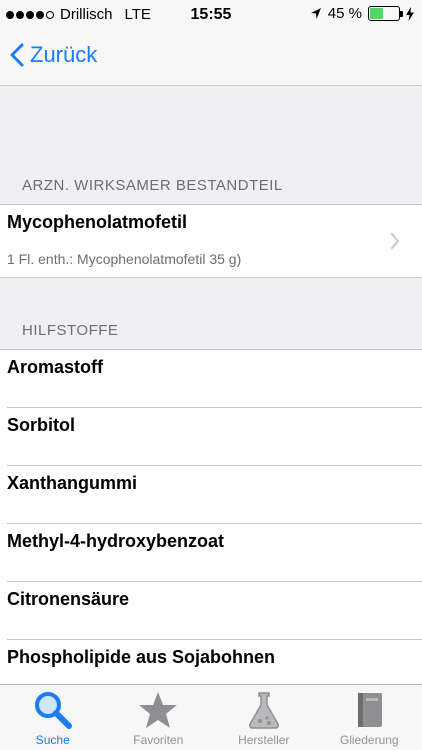 This screenshot has width=422, height=750. I want to click on list-item: Xanthangummi, so click(211, 495).